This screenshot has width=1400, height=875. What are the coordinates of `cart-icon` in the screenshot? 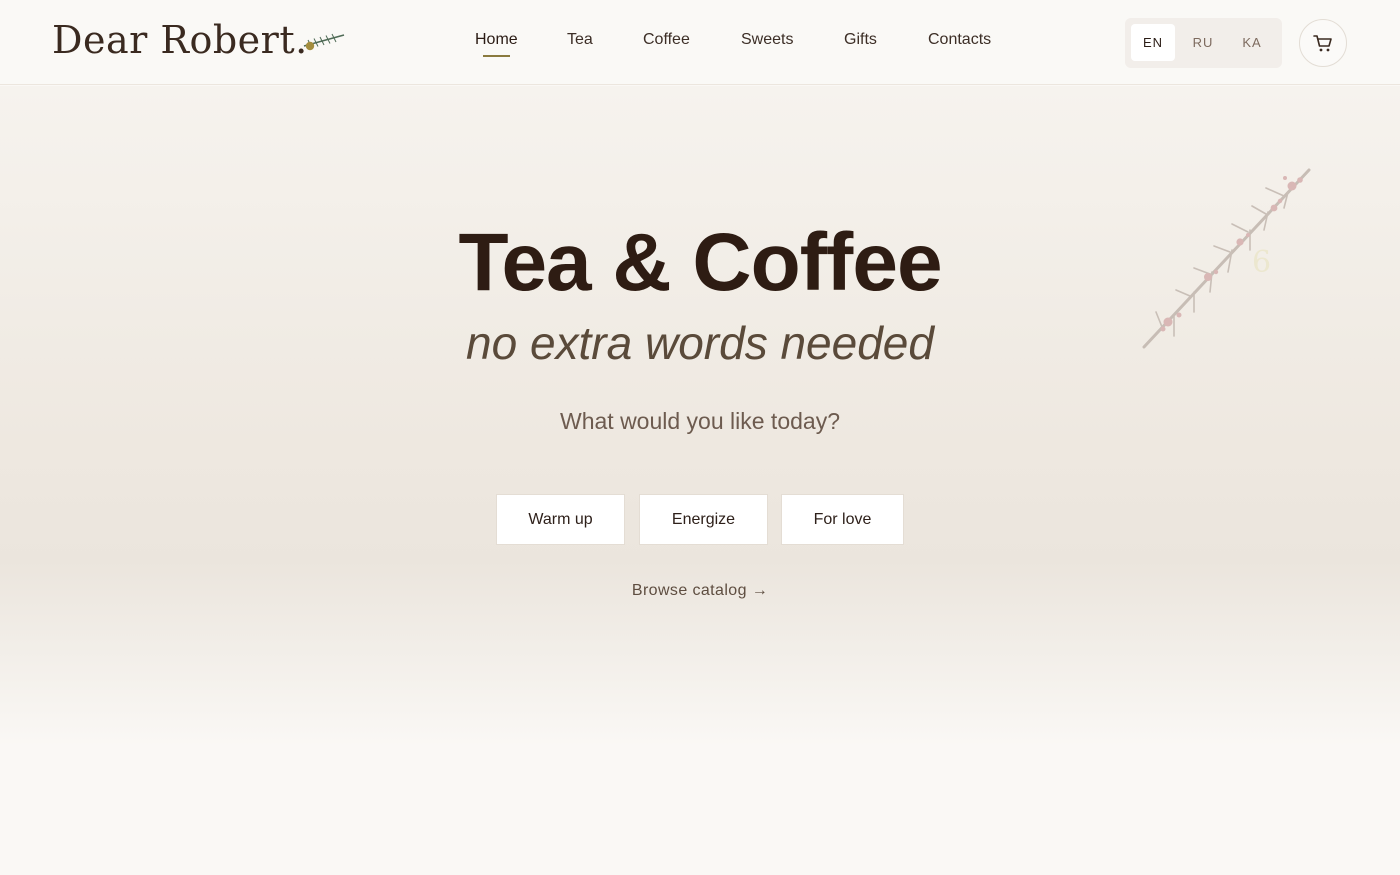 It's located at (1322, 43).